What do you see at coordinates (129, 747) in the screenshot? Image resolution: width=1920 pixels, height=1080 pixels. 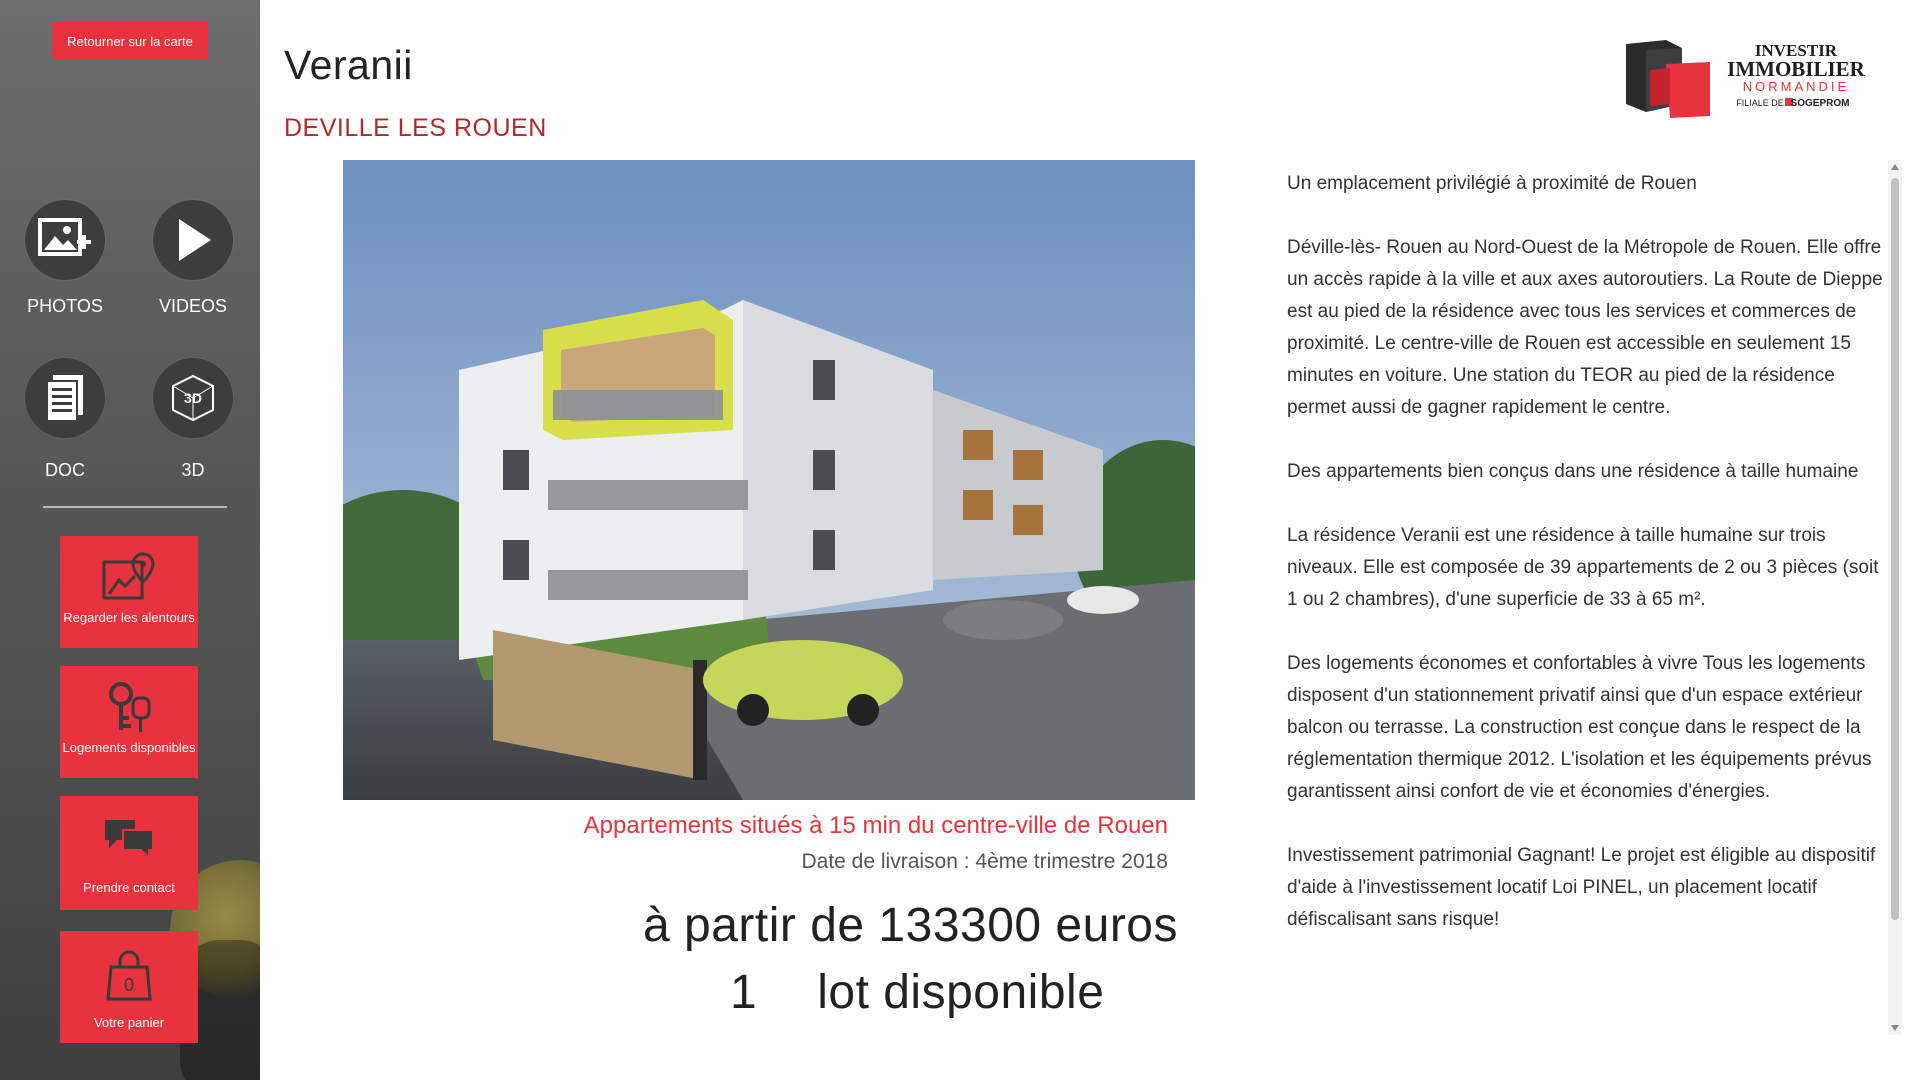 I see `available-units-label: Logements disponibles` at bounding box center [129, 747].